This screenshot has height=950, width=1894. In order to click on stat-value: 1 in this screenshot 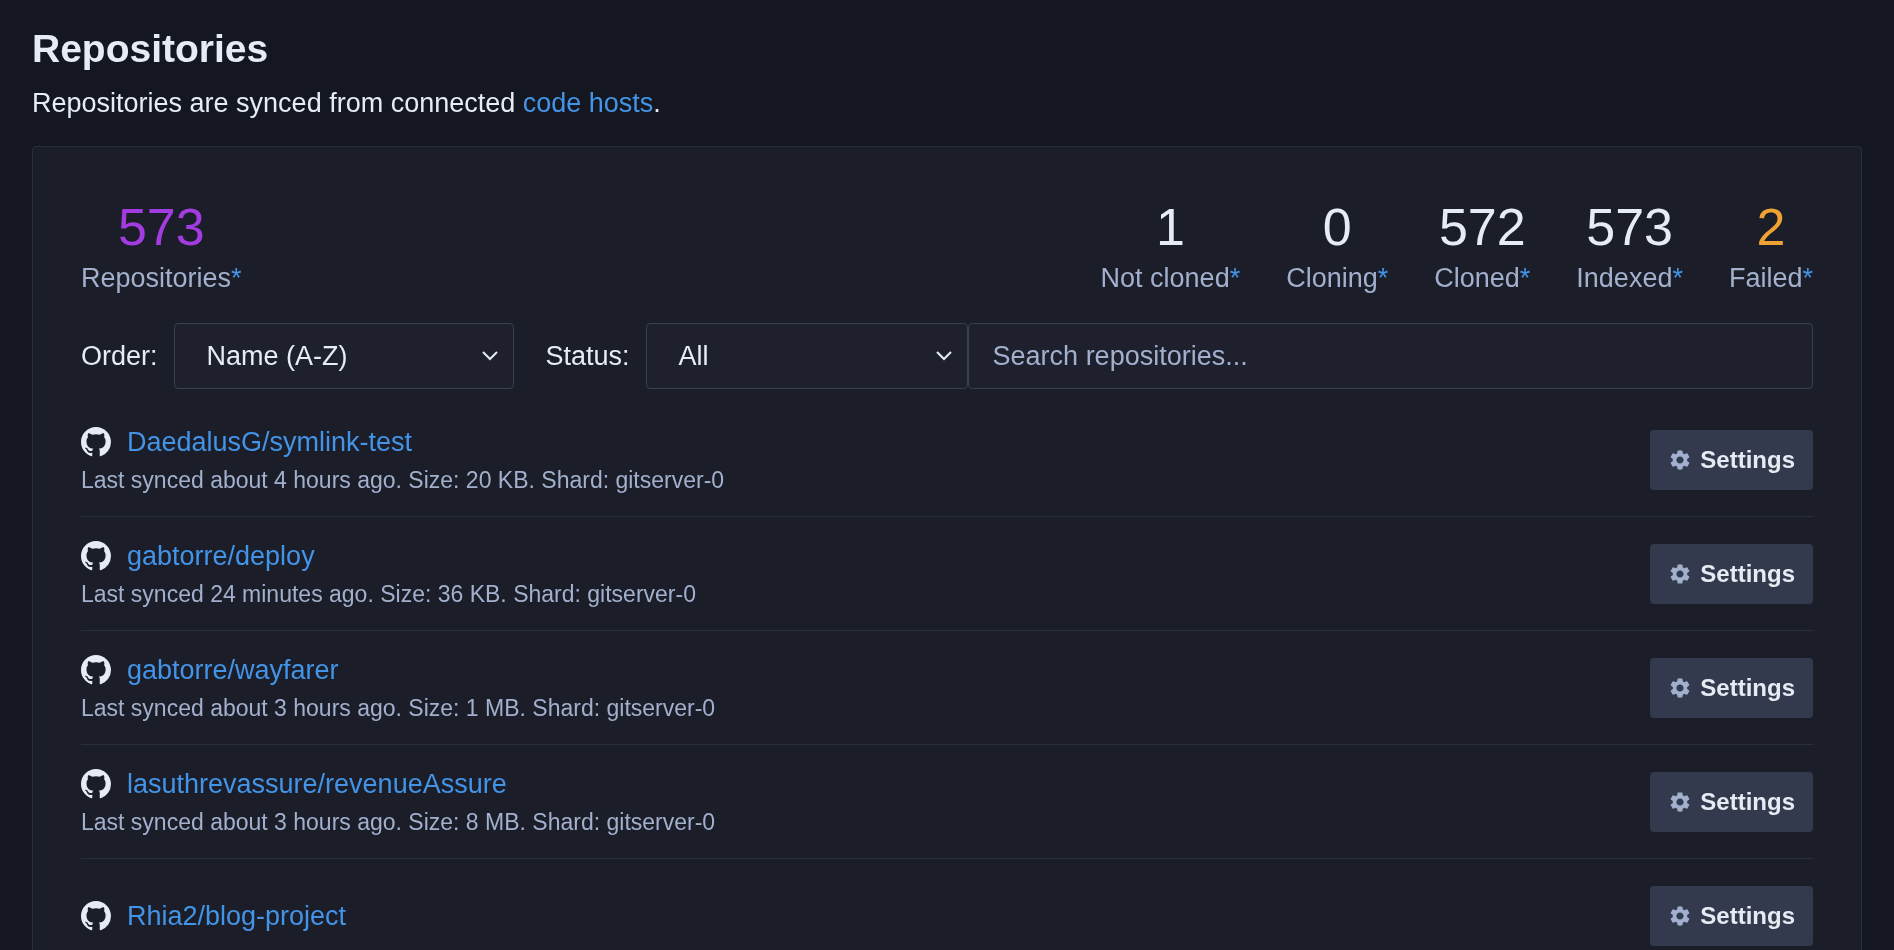, I will do `click(1170, 227)`.